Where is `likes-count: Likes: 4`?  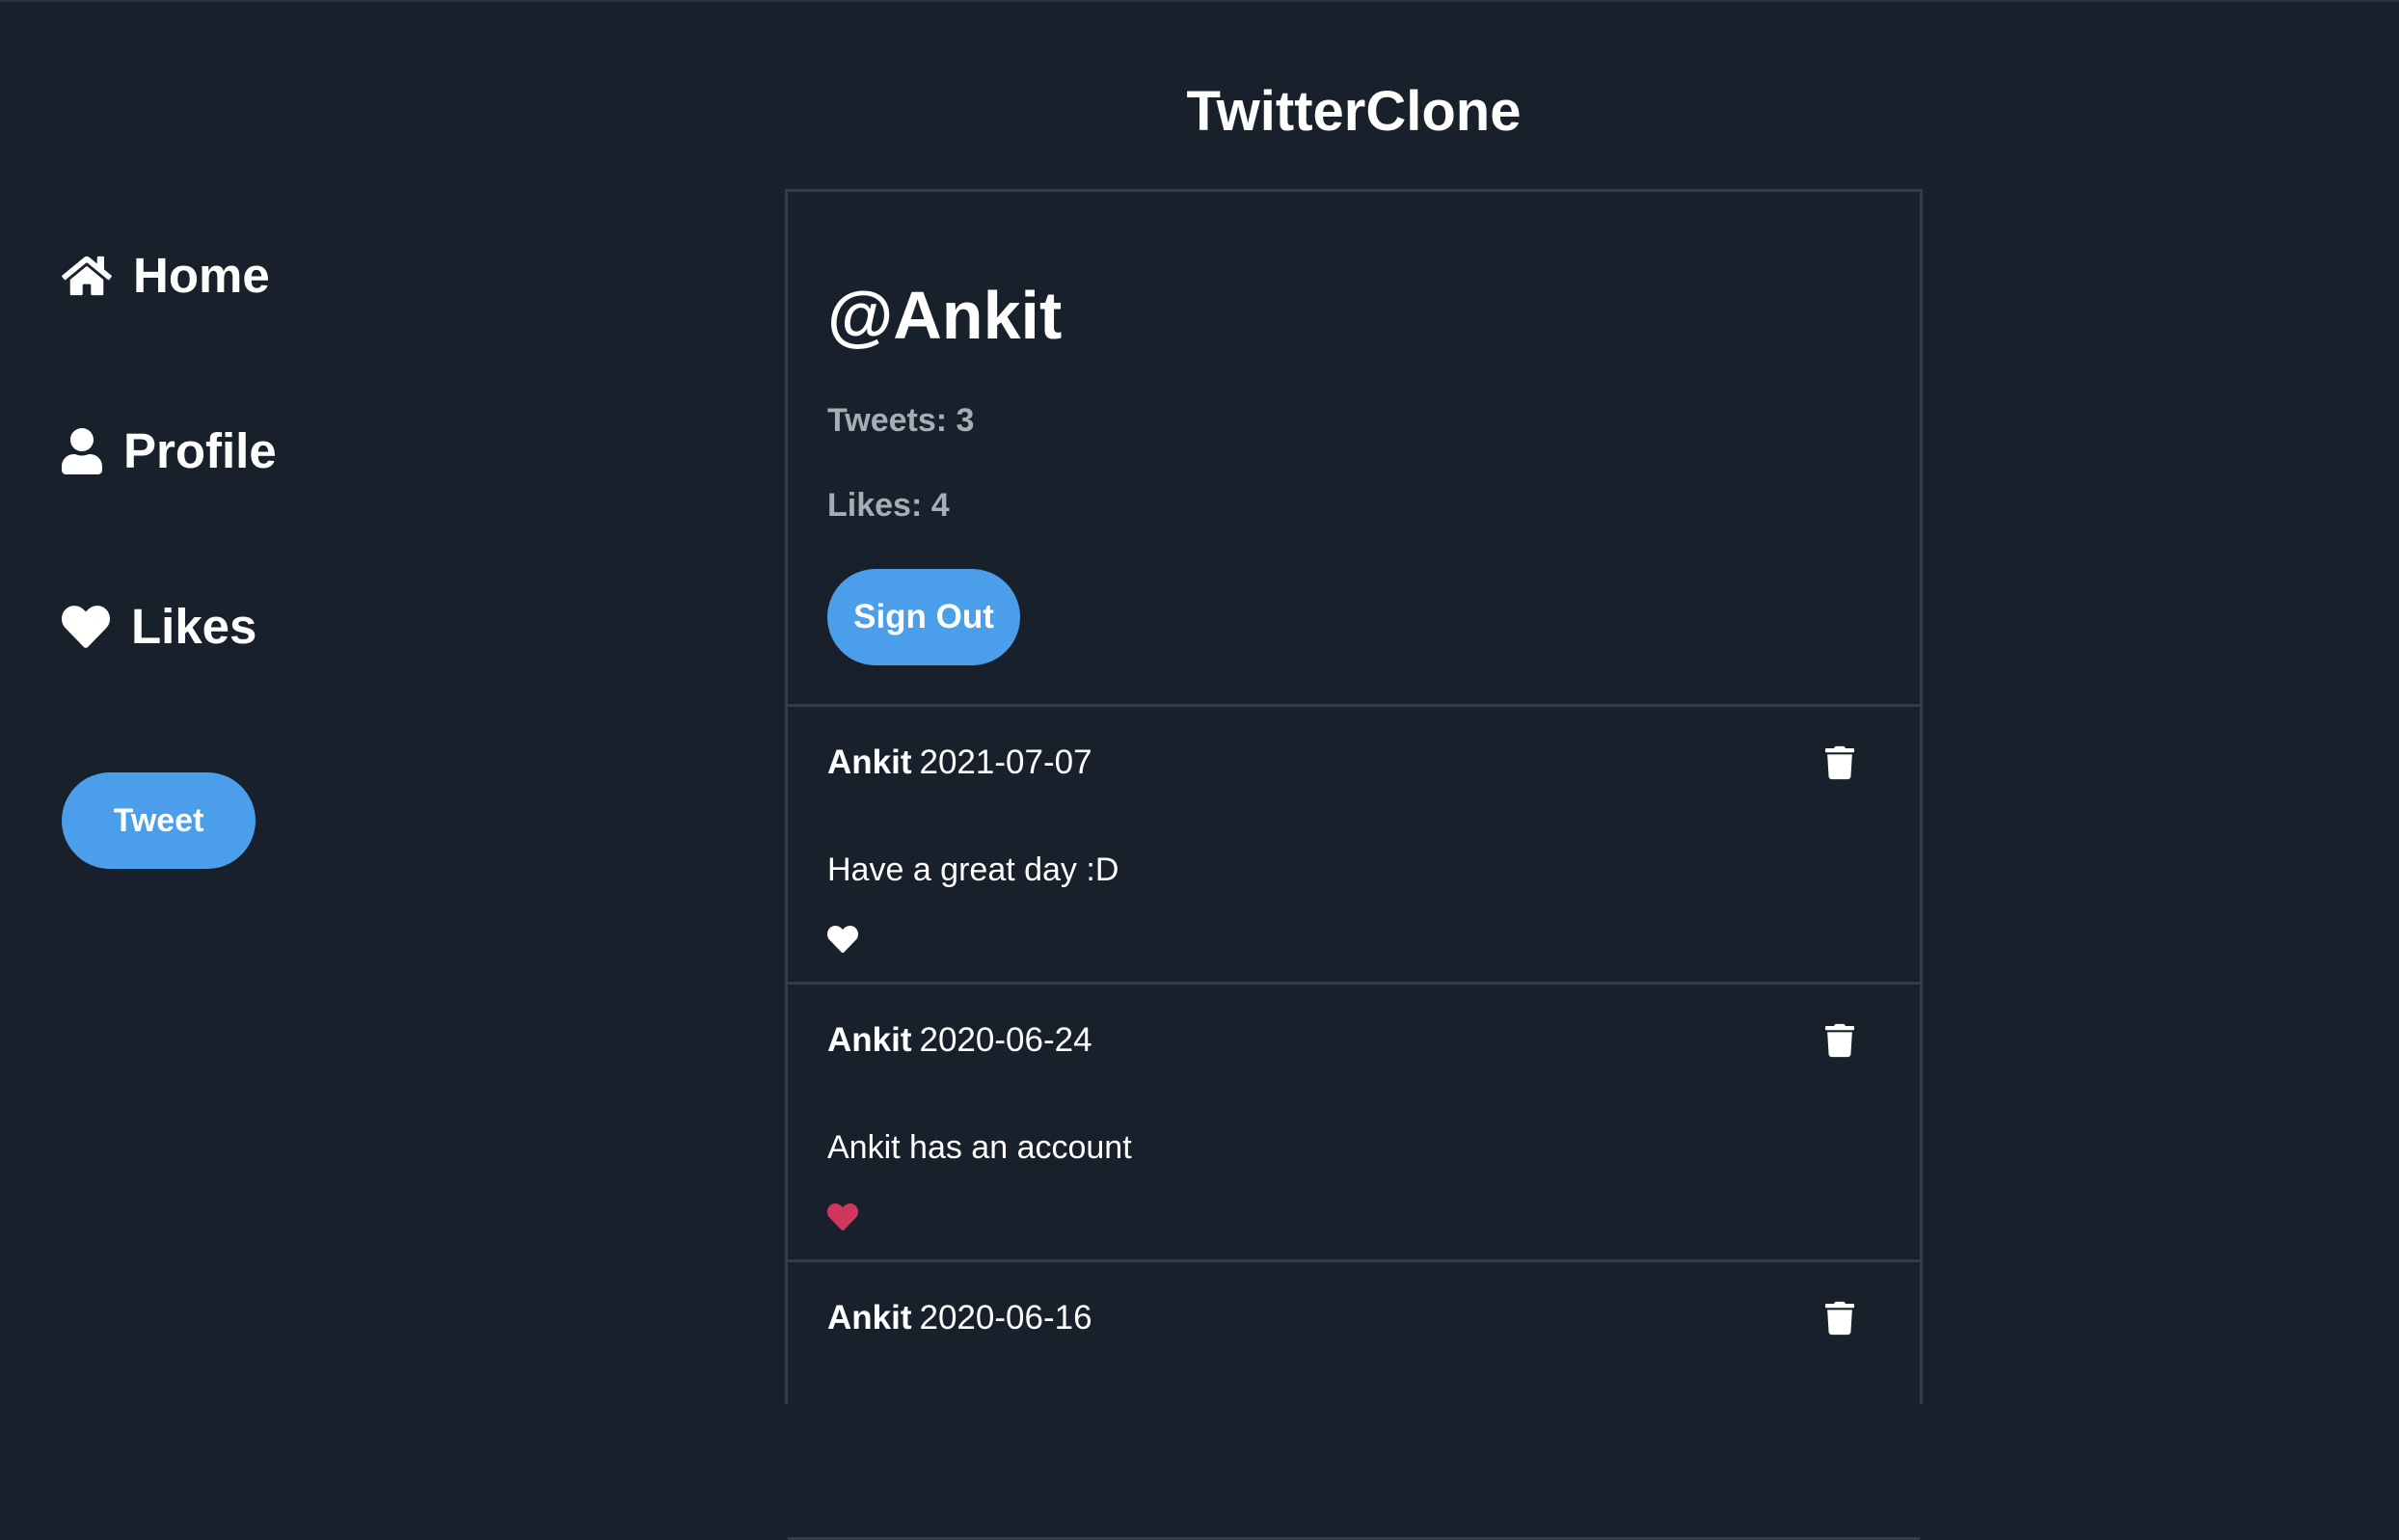
likes-count: Likes: 4 is located at coordinates (888, 505).